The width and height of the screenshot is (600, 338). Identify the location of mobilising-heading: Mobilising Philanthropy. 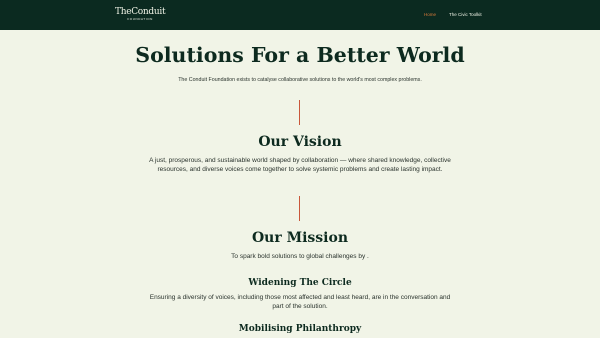
(300, 329).